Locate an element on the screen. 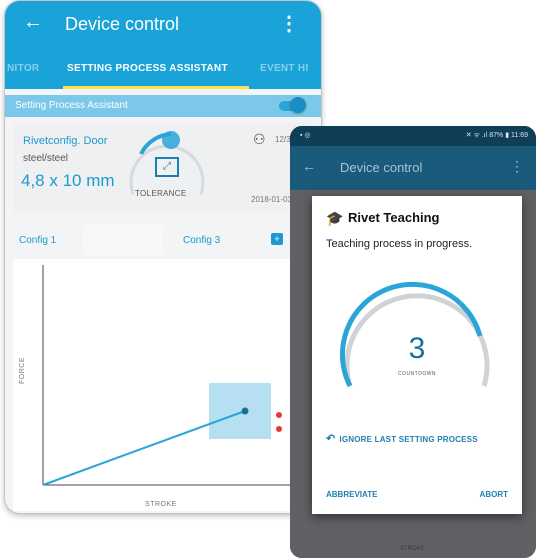 Image resolution: width=536 pixels, height=558 pixels. app-bar: ← Device control ⋮ is located at coordinates (163, 26).